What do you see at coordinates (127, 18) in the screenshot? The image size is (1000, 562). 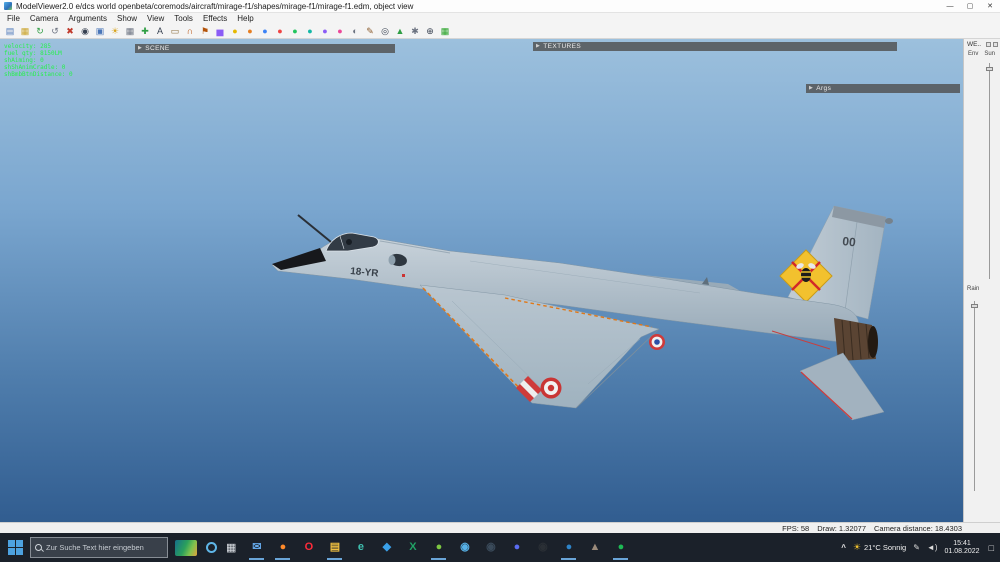 I see `menu-item-show: Show` at bounding box center [127, 18].